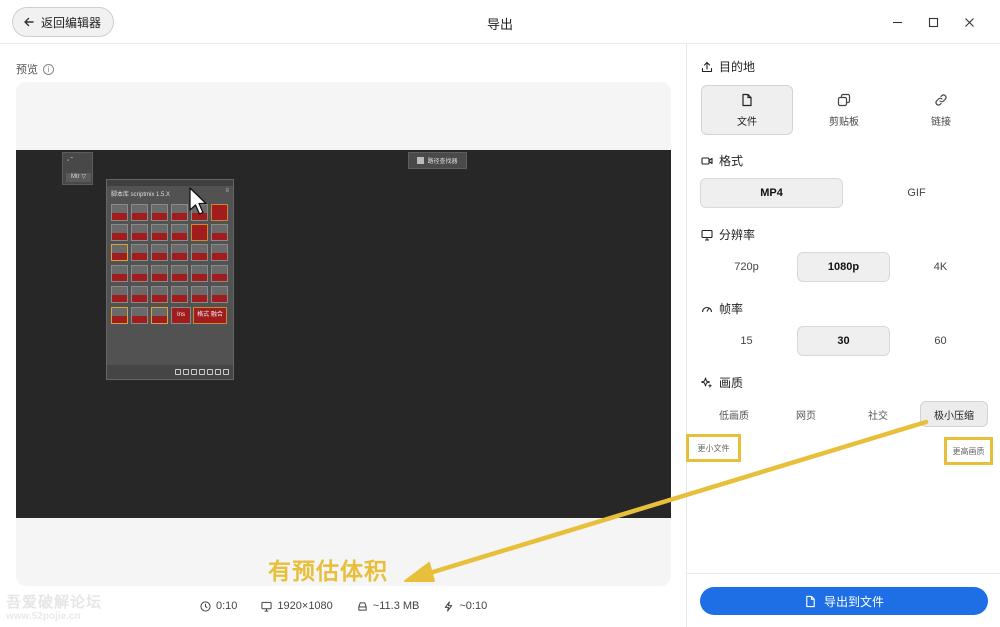 This screenshot has width=1000, height=627. I want to click on panel-footer, so click(170, 372).